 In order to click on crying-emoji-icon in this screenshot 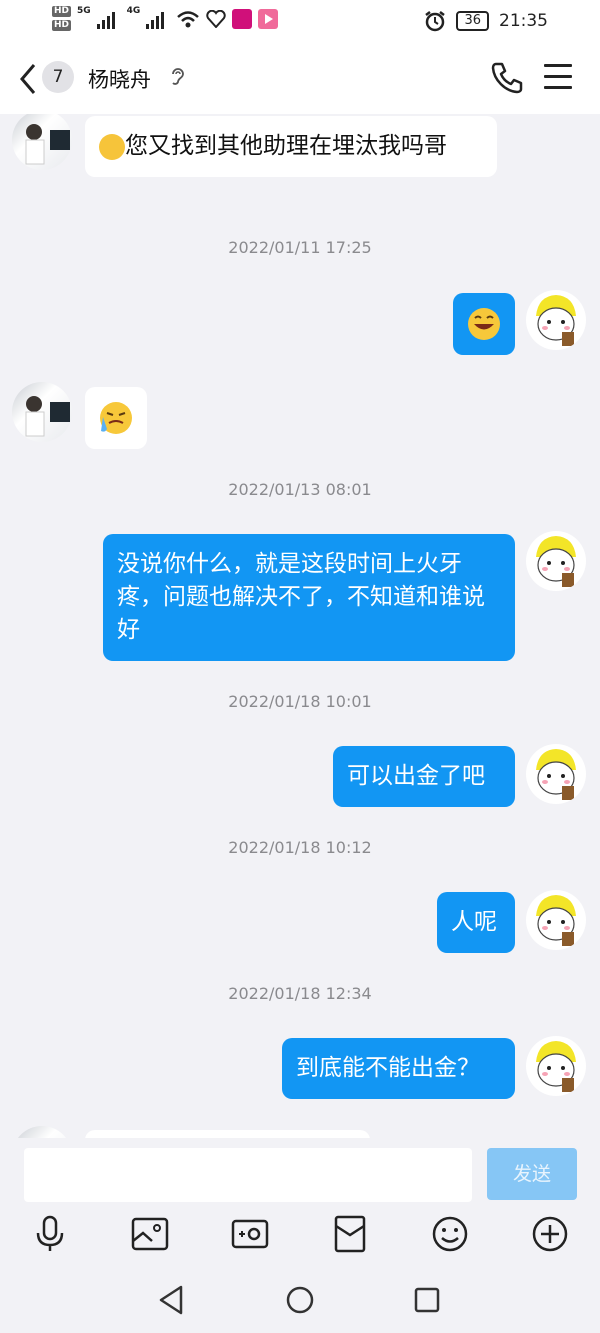, I will do `click(116, 418)`.